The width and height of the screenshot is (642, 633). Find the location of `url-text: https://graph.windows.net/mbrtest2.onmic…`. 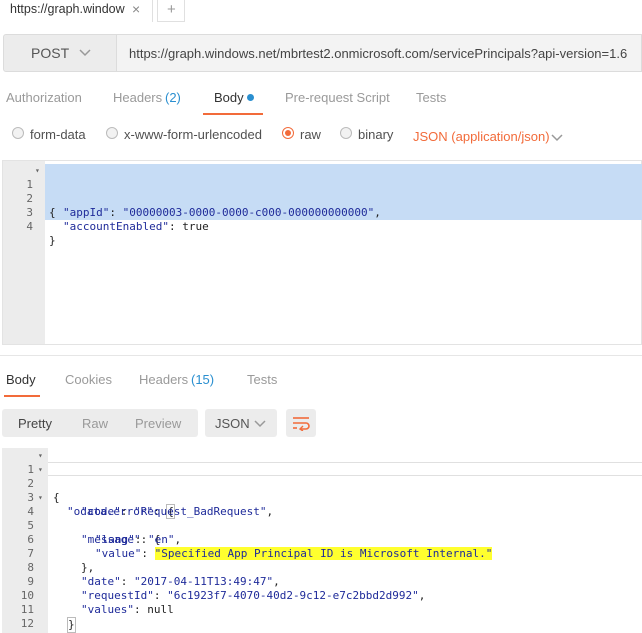

url-text: https://graph.windows.net/mbrtest2.onmic… is located at coordinates (378, 53).